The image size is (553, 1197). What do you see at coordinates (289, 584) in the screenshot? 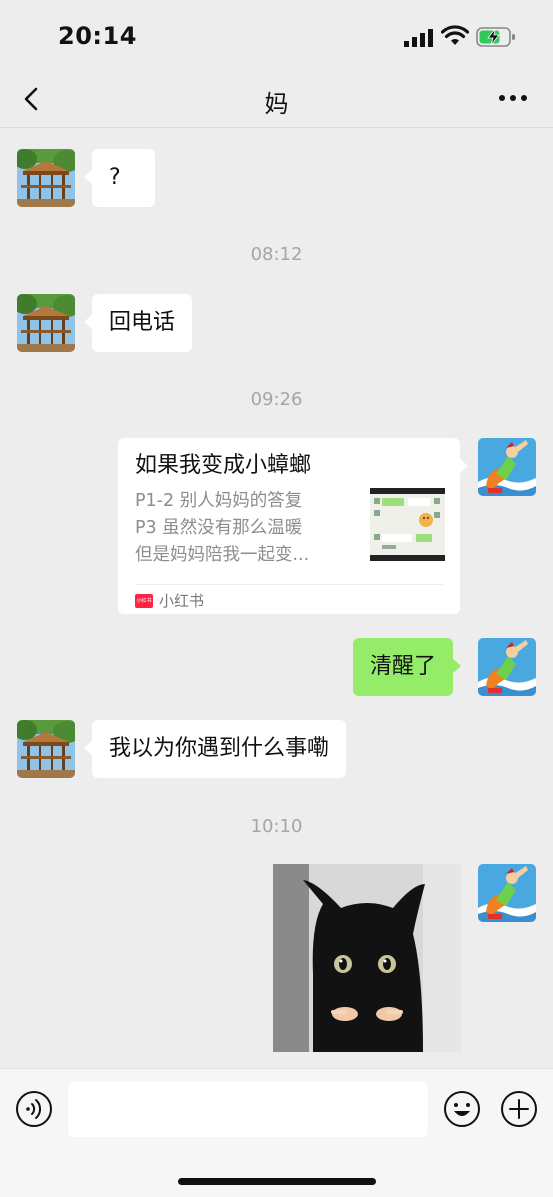
I see `divider` at bounding box center [289, 584].